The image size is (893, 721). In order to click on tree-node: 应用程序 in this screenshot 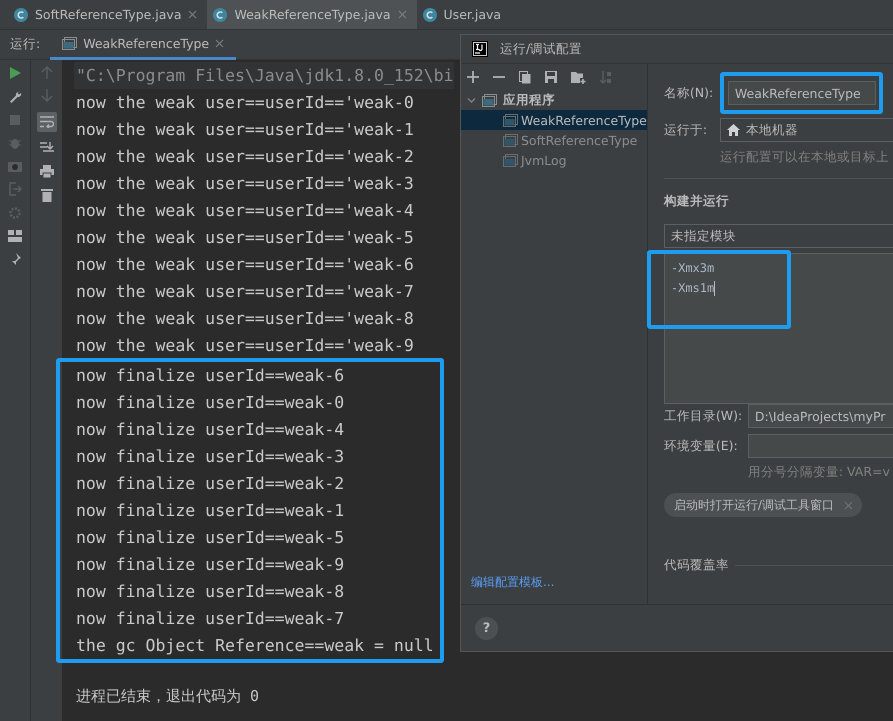, I will do `click(554, 100)`.